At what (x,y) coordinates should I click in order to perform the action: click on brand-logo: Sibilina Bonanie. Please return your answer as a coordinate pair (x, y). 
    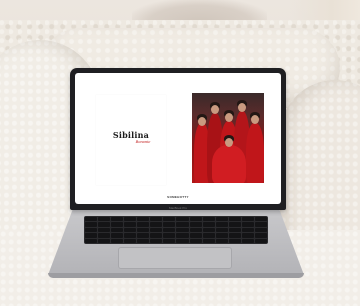
    Looking at the image, I should click on (131, 138).